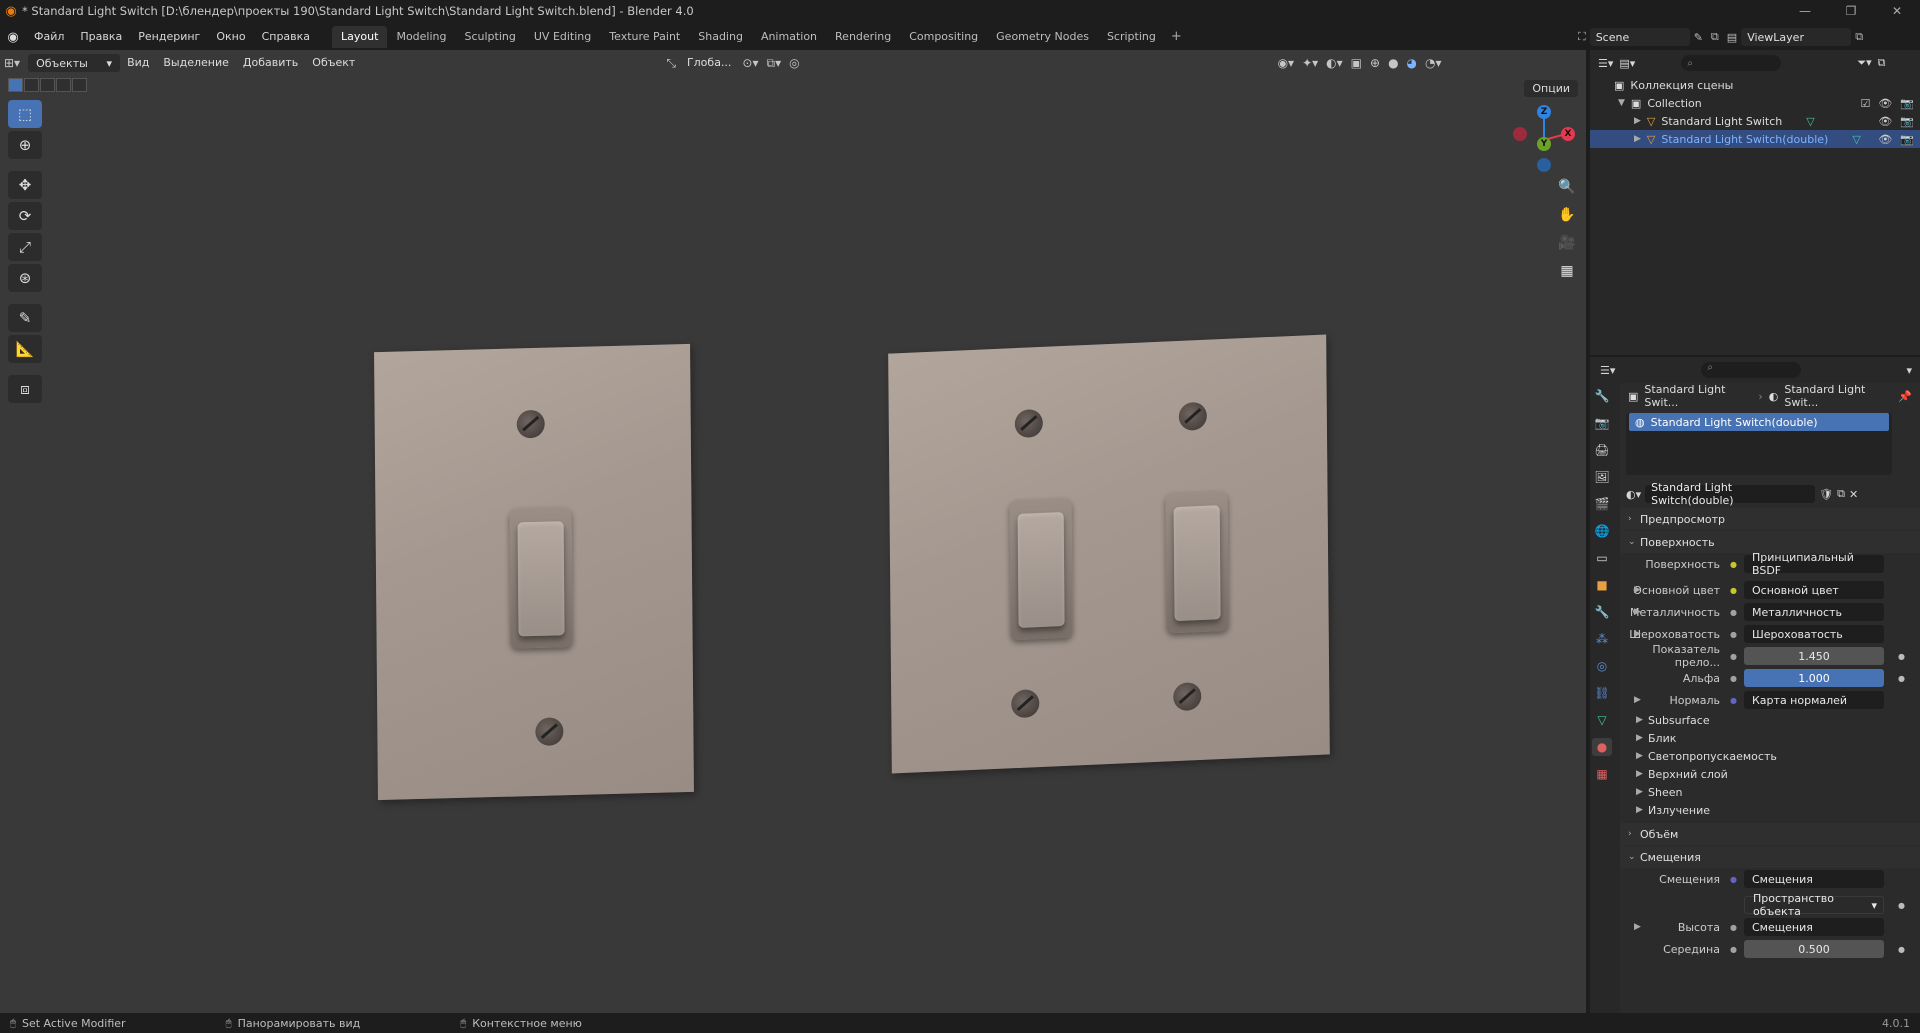 The height and width of the screenshot is (1033, 1920). Describe the element at coordinates (1602, 531) in the screenshot. I see `world-tab-icon: 🌐` at that location.